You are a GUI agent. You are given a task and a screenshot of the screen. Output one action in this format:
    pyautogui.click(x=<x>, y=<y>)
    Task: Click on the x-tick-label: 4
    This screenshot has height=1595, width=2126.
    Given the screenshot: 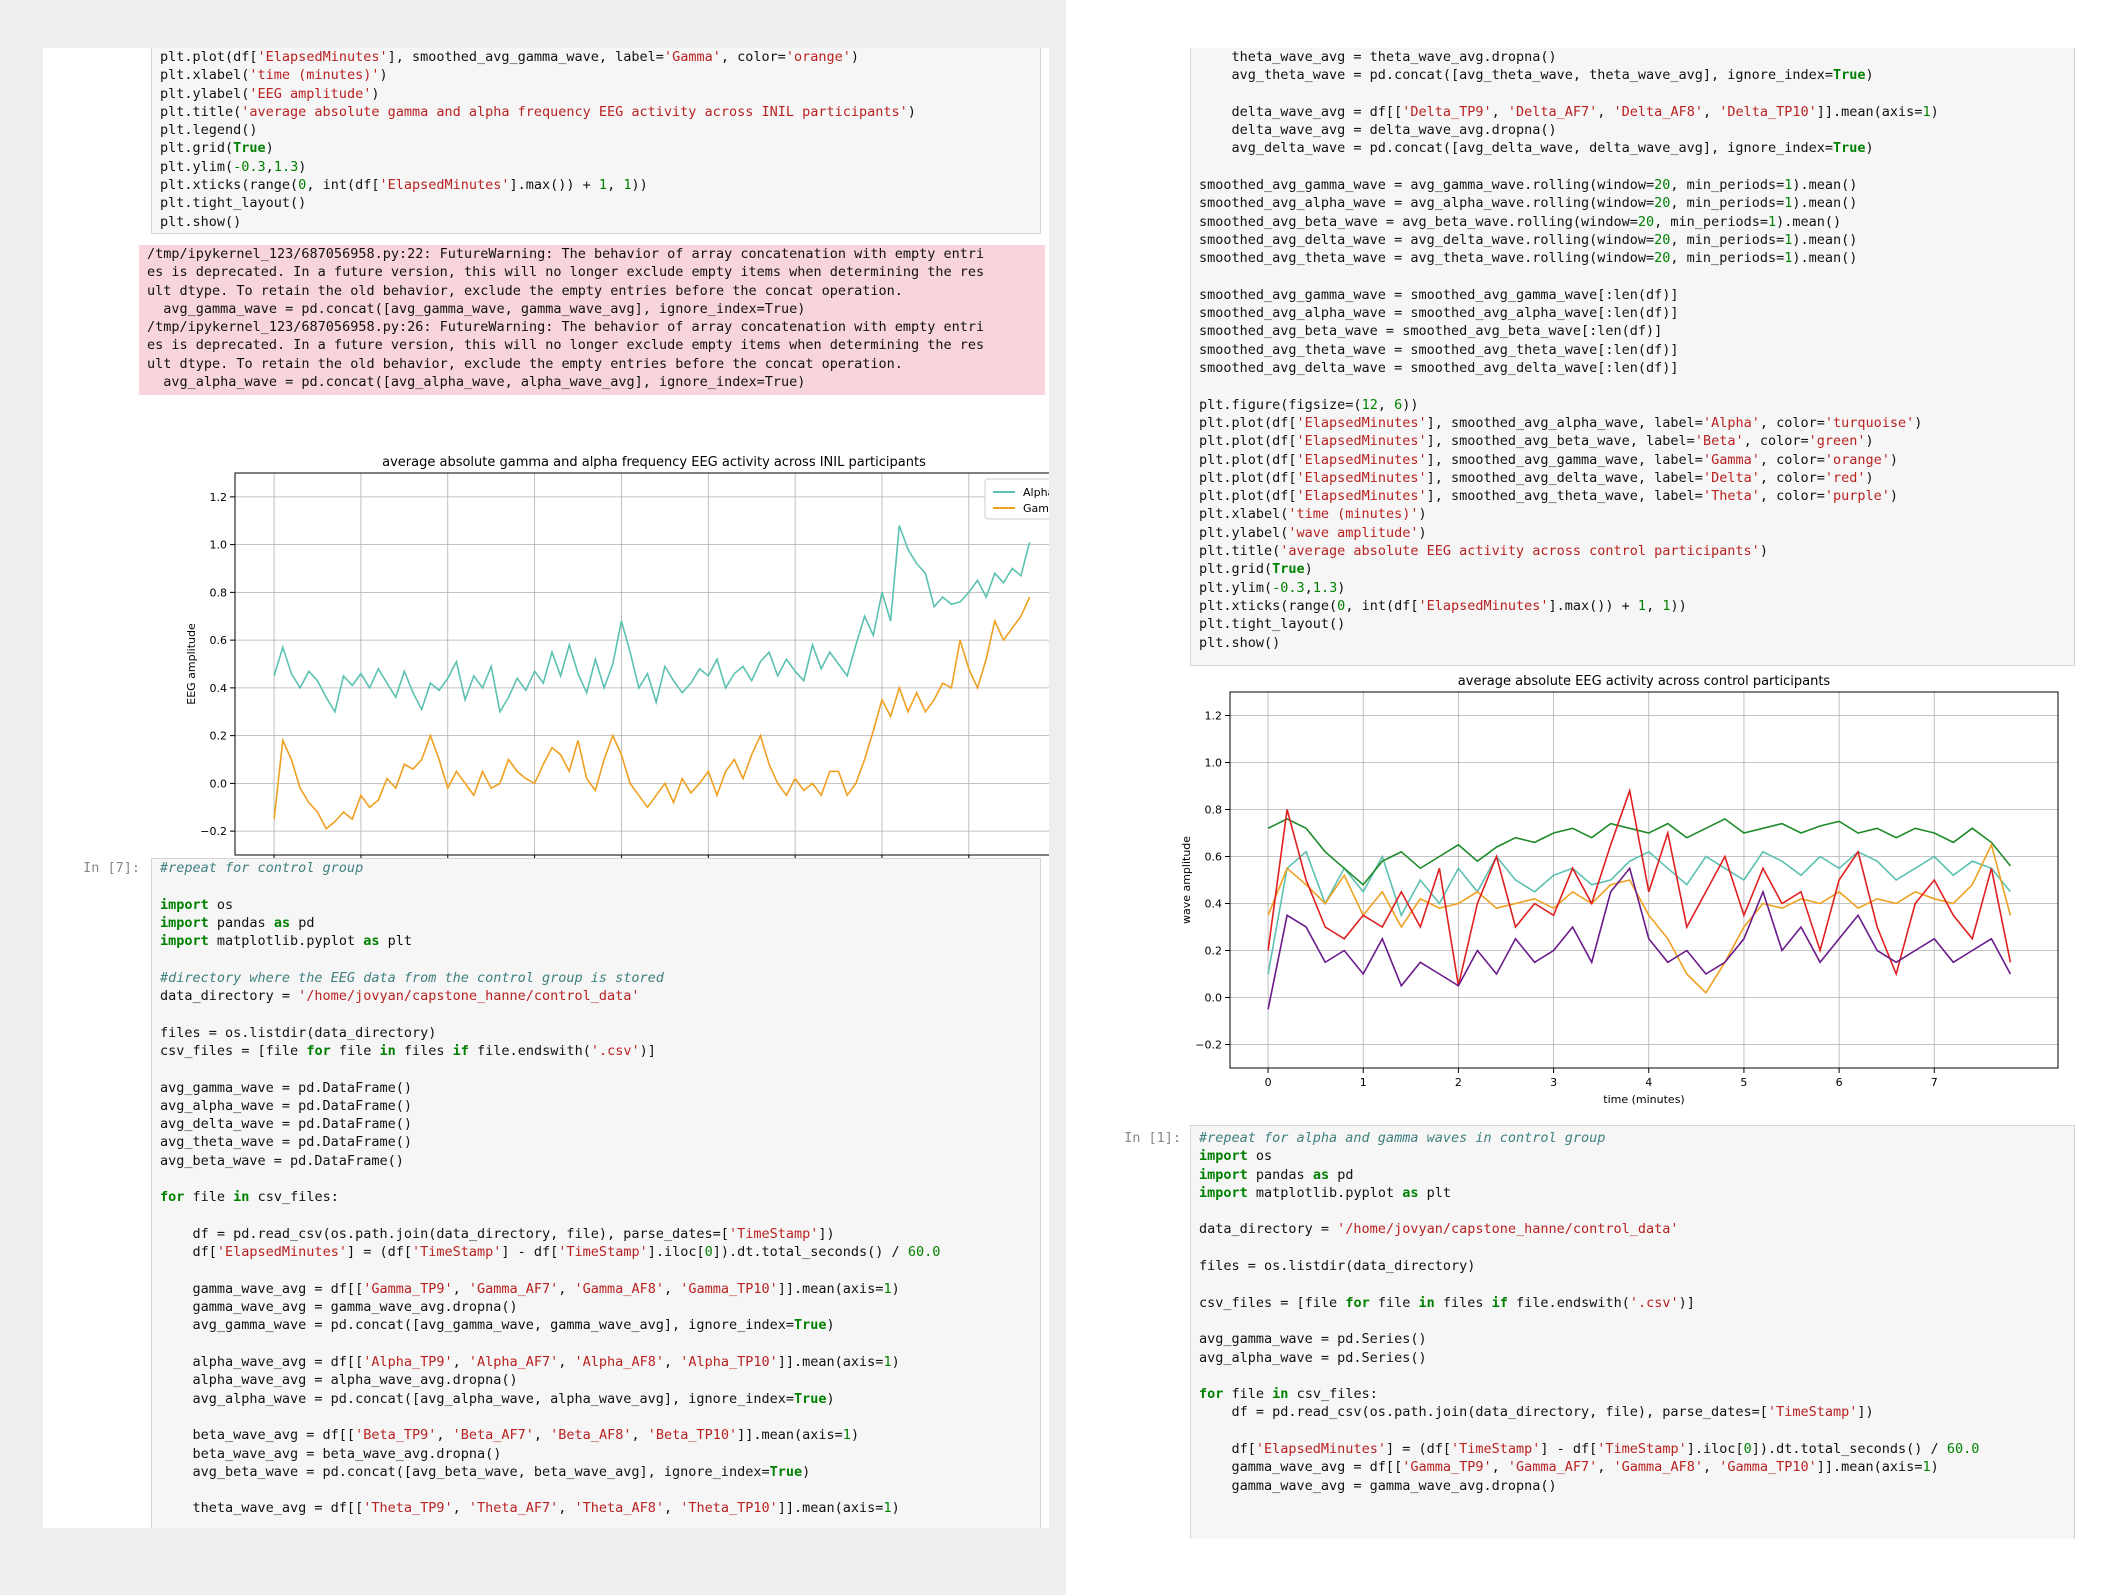 What is the action you would take?
    pyautogui.click(x=1648, y=1082)
    